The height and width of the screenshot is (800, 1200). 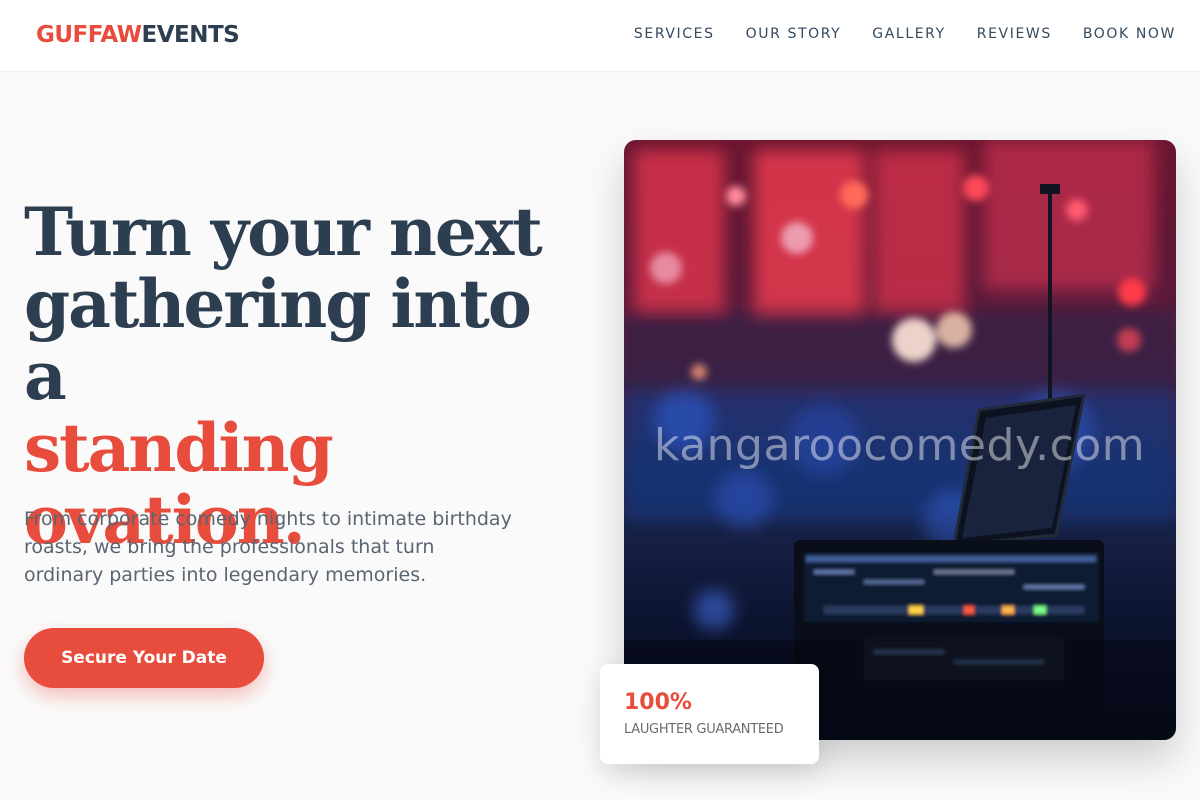 I want to click on watermark-text: kangaroocomedy.com, so click(x=900, y=445).